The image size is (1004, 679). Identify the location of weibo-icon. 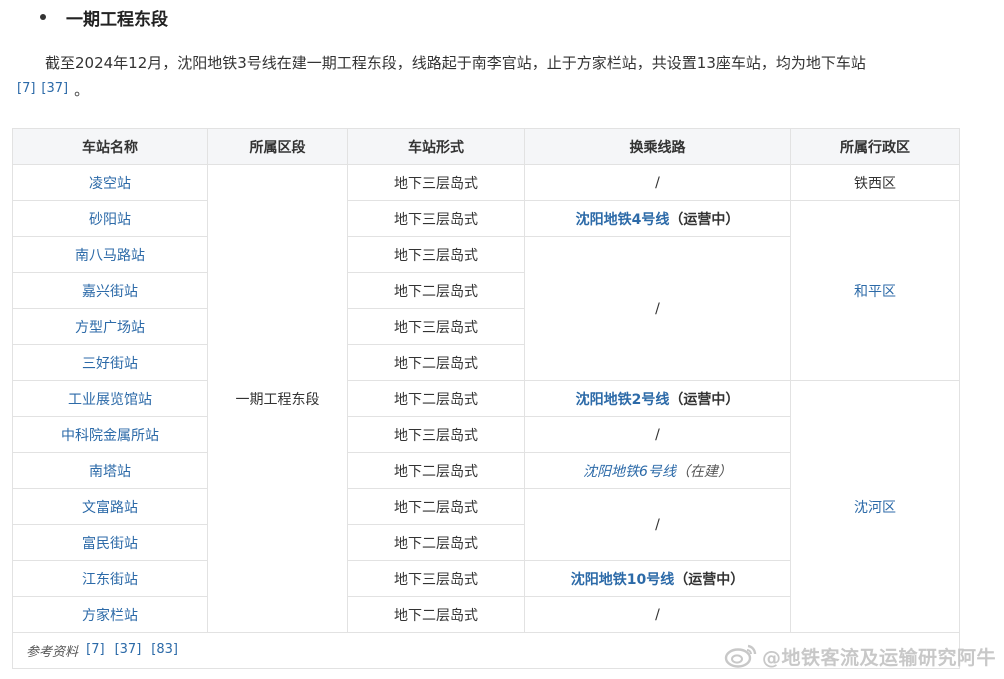
(740, 656).